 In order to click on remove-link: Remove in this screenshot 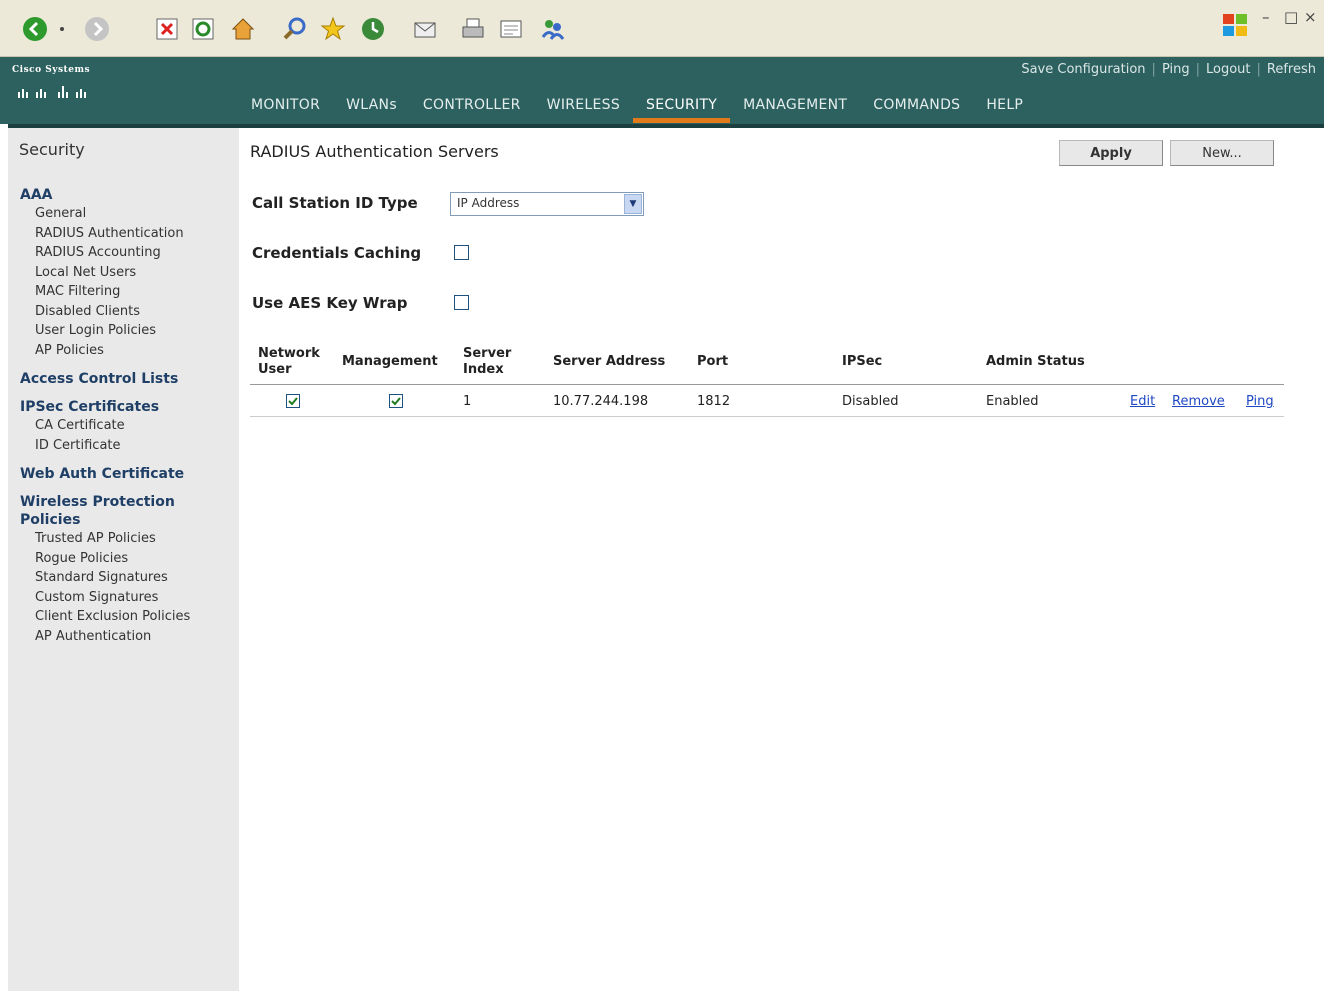, I will do `click(1198, 401)`.